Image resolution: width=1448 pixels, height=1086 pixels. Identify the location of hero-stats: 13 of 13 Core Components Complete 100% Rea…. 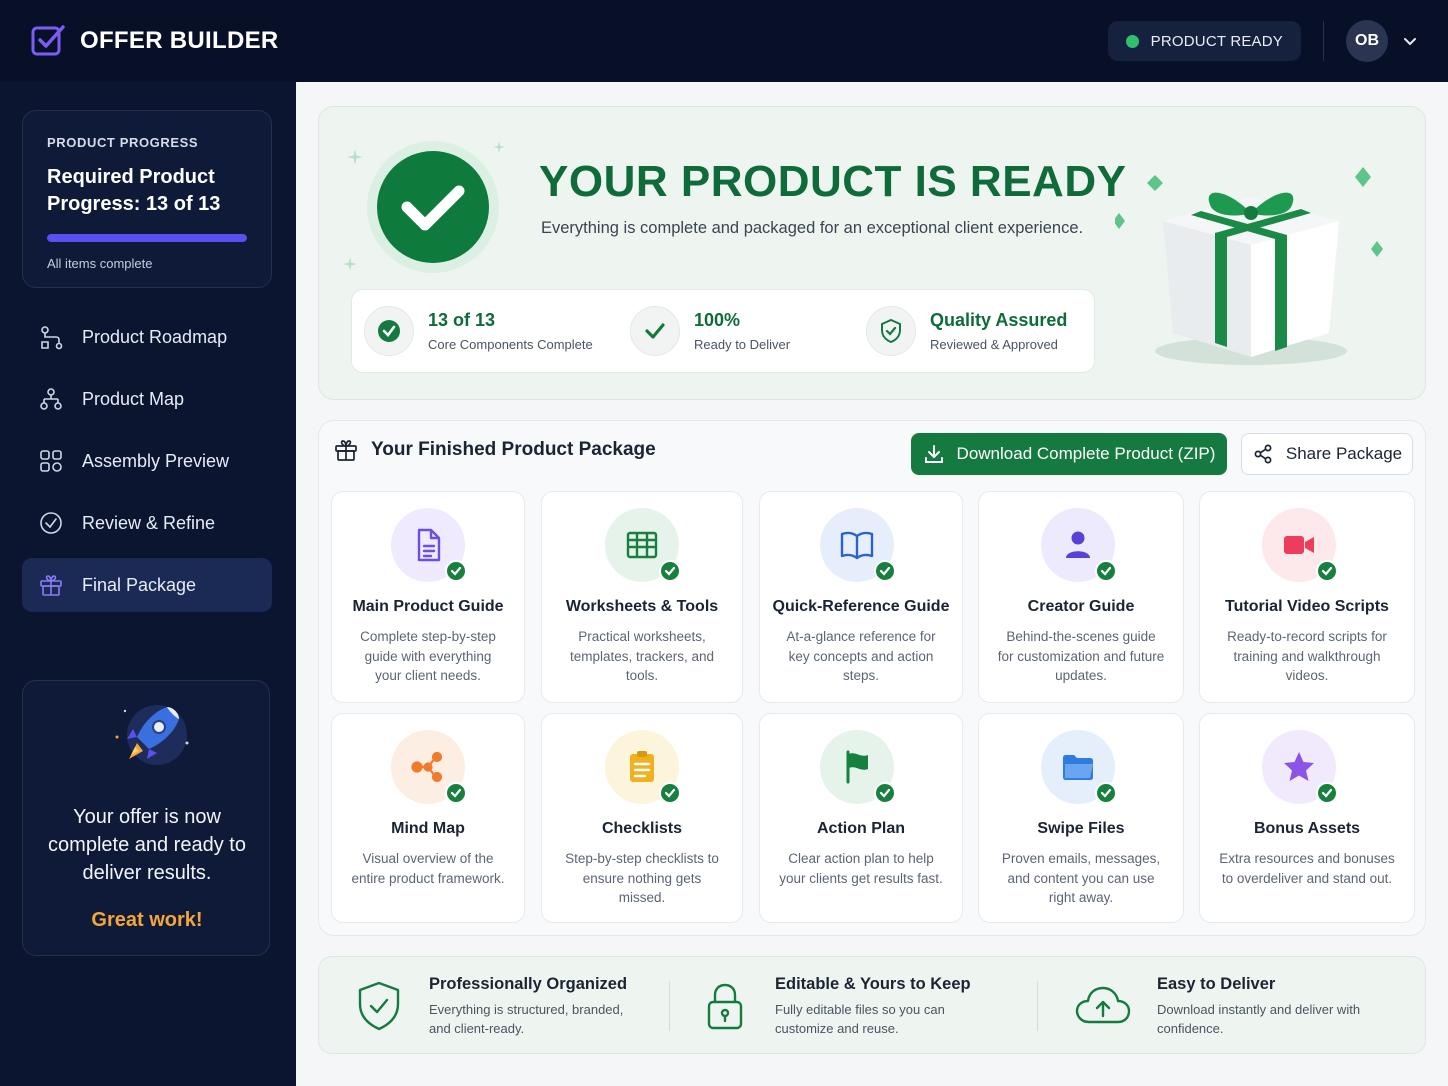
(723, 331).